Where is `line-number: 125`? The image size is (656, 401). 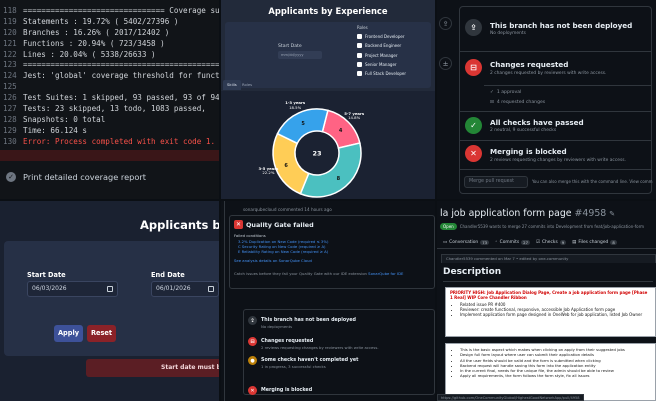
line-number: 125 is located at coordinates (10, 87).